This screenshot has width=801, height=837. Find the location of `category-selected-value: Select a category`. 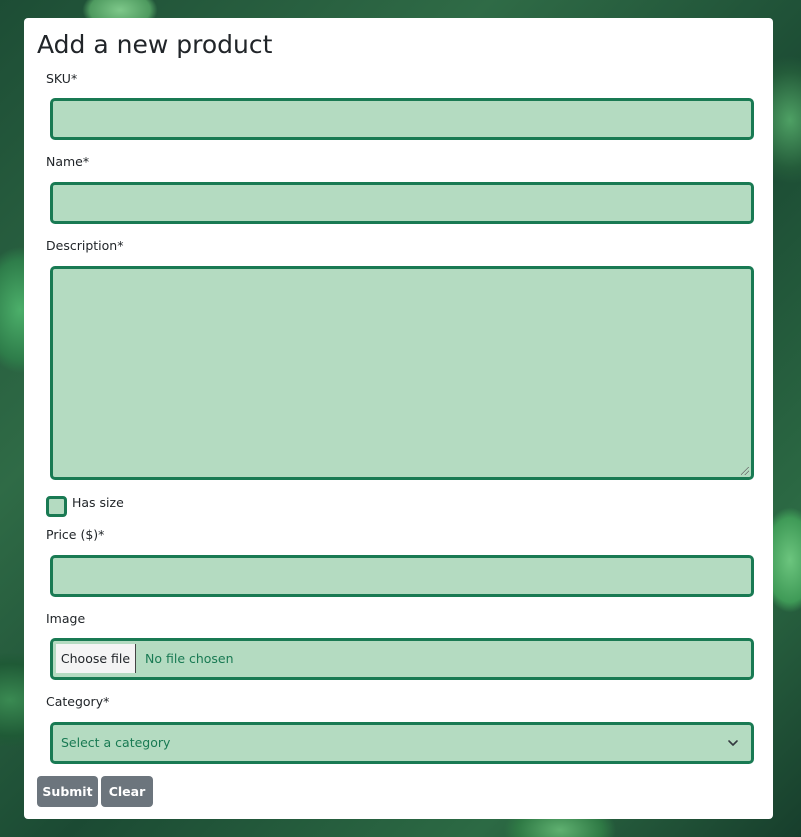

category-selected-value: Select a category is located at coordinates (116, 742).